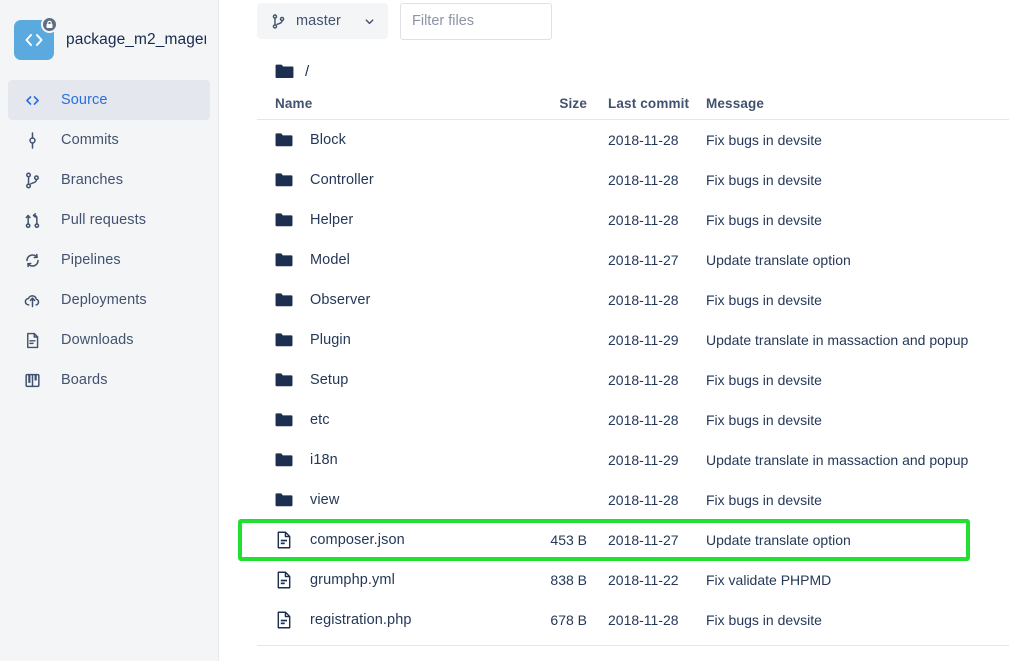 The image size is (1024, 661). What do you see at coordinates (643, 580) in the screenshot?
I see `cell-last-commit: 2018-11-22` at bounding box center [643, 580].